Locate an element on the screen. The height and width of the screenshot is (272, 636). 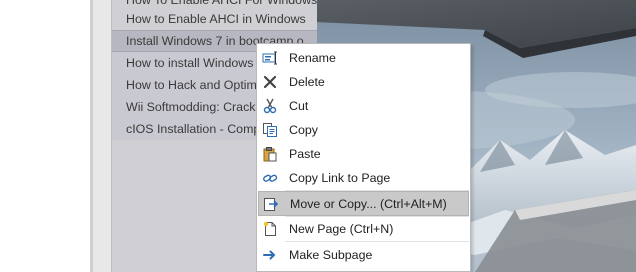
menu-item-label: Move or Copy... (Ctrl+Alt+M) is located at coordinates (368, 204).